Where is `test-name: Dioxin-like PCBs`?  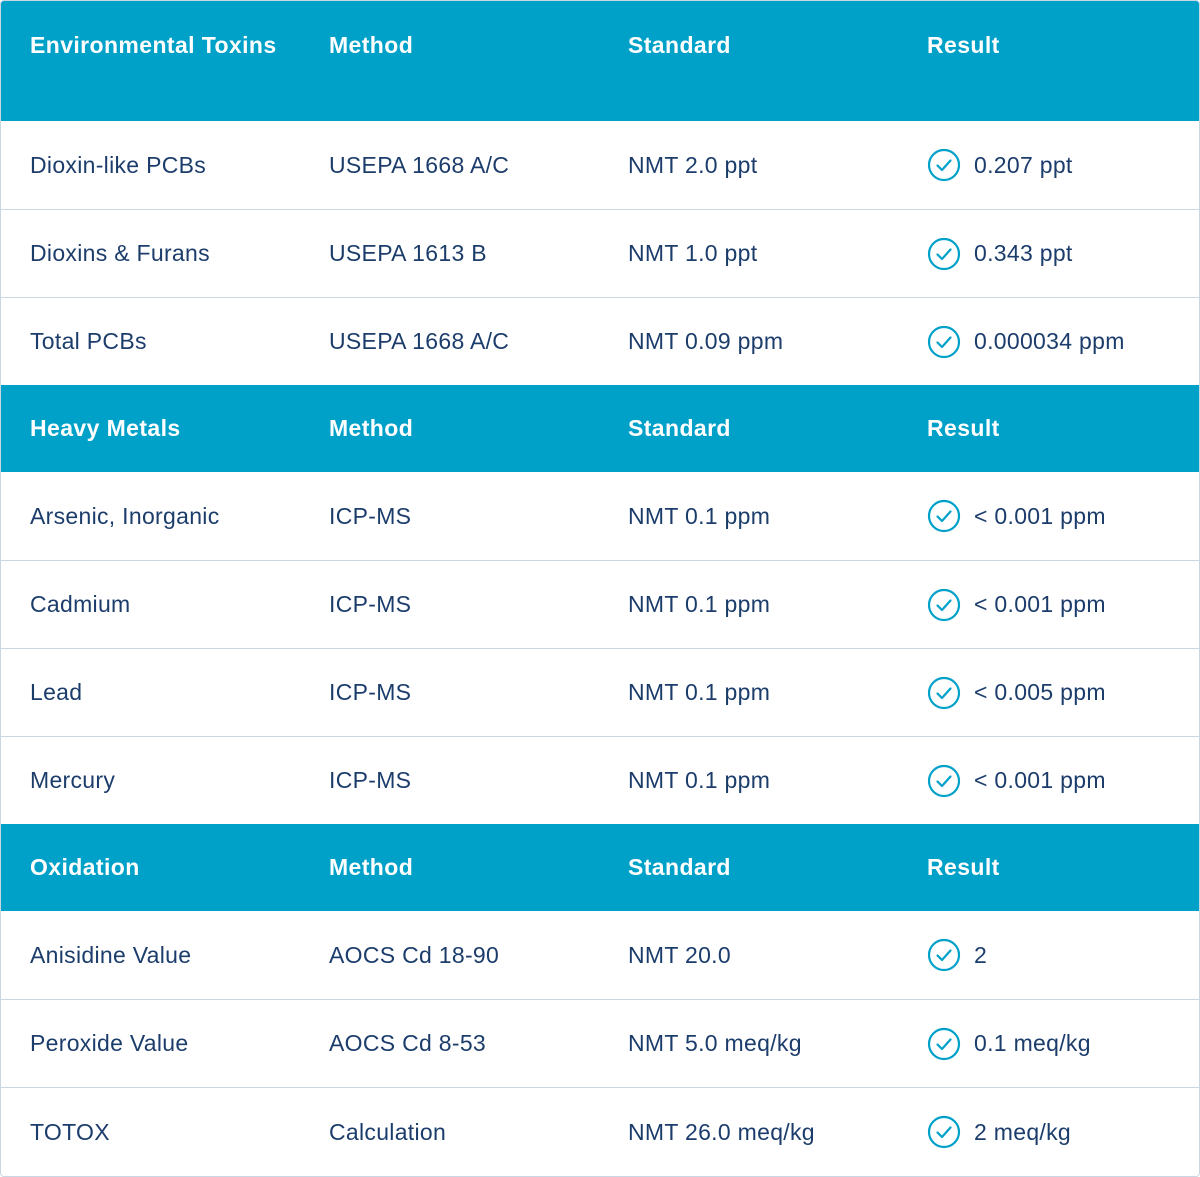 test-name: Dioxin-like PCBs is located at coordinates (118, 164).